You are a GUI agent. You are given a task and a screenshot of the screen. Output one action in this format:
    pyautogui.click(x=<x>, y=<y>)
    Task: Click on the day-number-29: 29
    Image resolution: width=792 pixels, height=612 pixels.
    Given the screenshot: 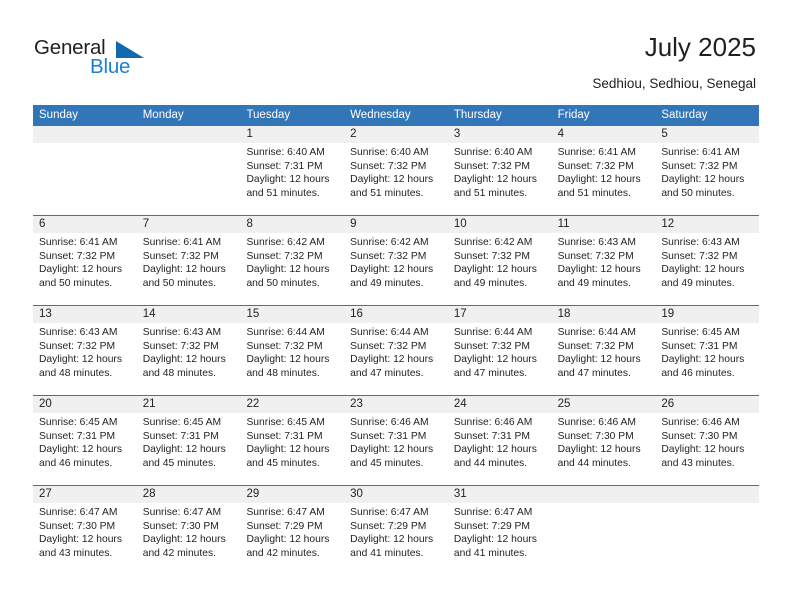 What is the action you would take?
    pyautogui.click(x=292, y=494)
    